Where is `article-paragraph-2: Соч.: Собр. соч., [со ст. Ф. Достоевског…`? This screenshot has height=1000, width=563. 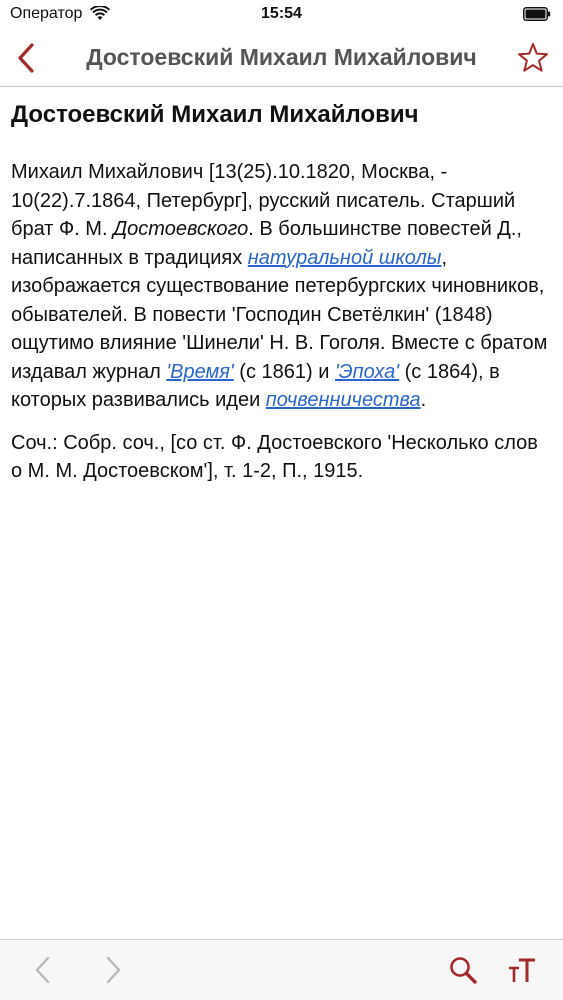
article-paragraph-2: Соч.: Собр. соч., [со ст. Ф. Достоевског… is located at coordinates (274, 457).